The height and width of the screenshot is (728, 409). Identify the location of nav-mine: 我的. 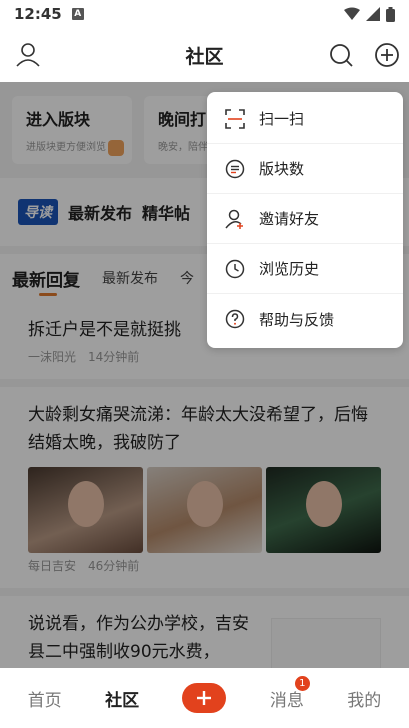
(364, 698).